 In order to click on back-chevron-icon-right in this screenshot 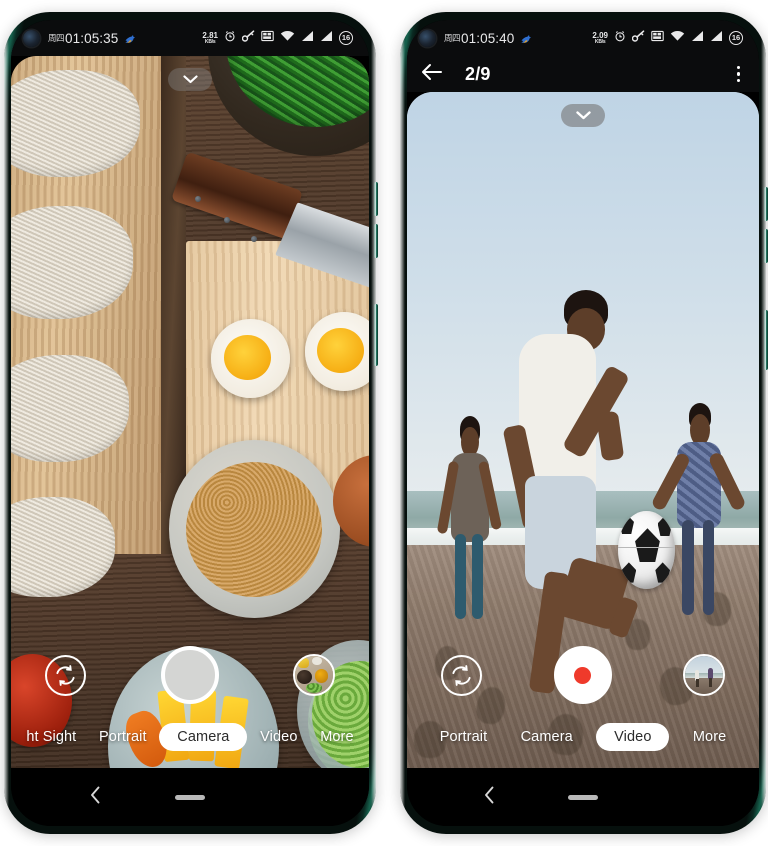, I will do `click(489, 797)`.